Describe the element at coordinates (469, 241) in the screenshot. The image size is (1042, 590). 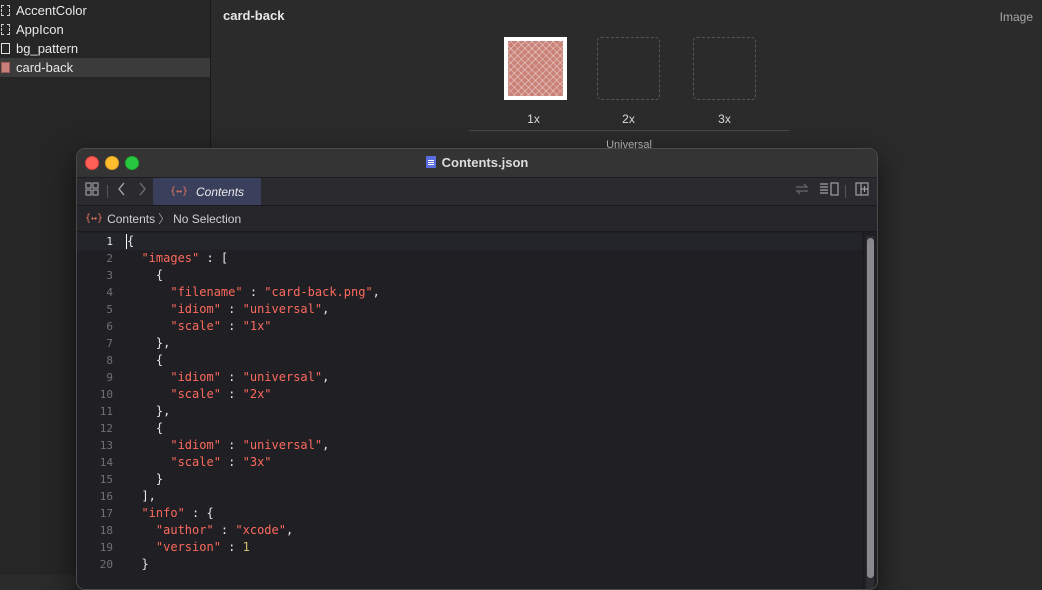
I see `code-line: 1{` at that location.